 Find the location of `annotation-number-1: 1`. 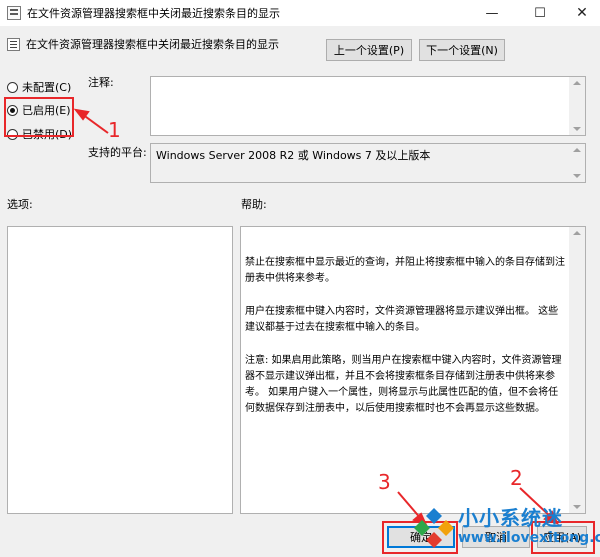

annotation-number-1: 1 is located at coordinates (114, 130).